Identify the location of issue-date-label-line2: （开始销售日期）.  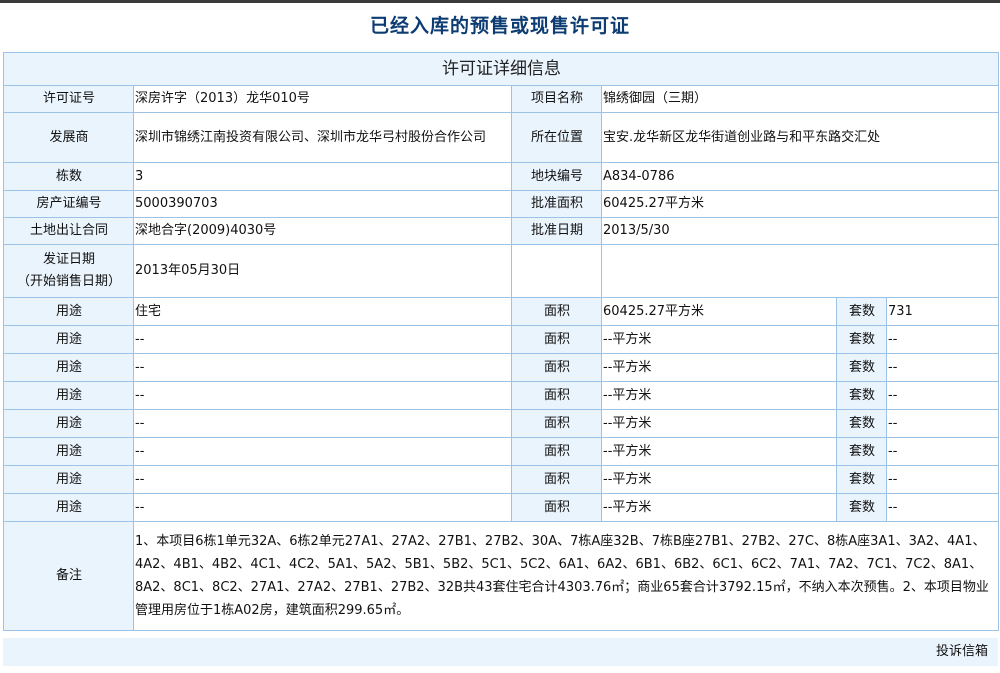
(68, 281).